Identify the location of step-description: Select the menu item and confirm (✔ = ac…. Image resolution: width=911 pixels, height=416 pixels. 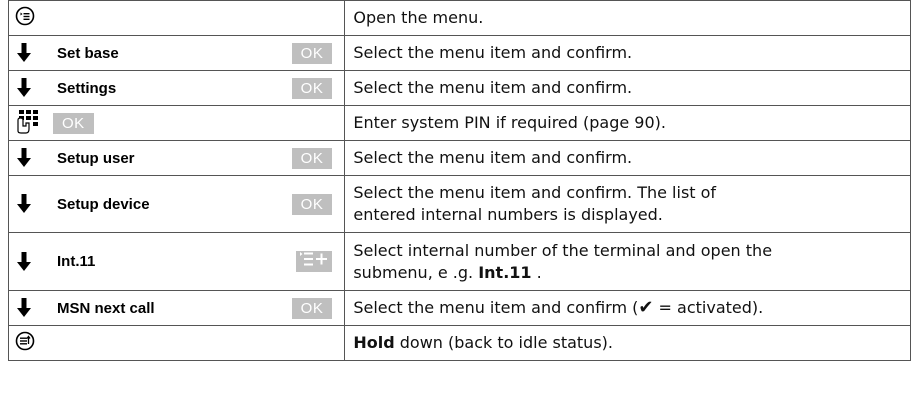
(627, 308).